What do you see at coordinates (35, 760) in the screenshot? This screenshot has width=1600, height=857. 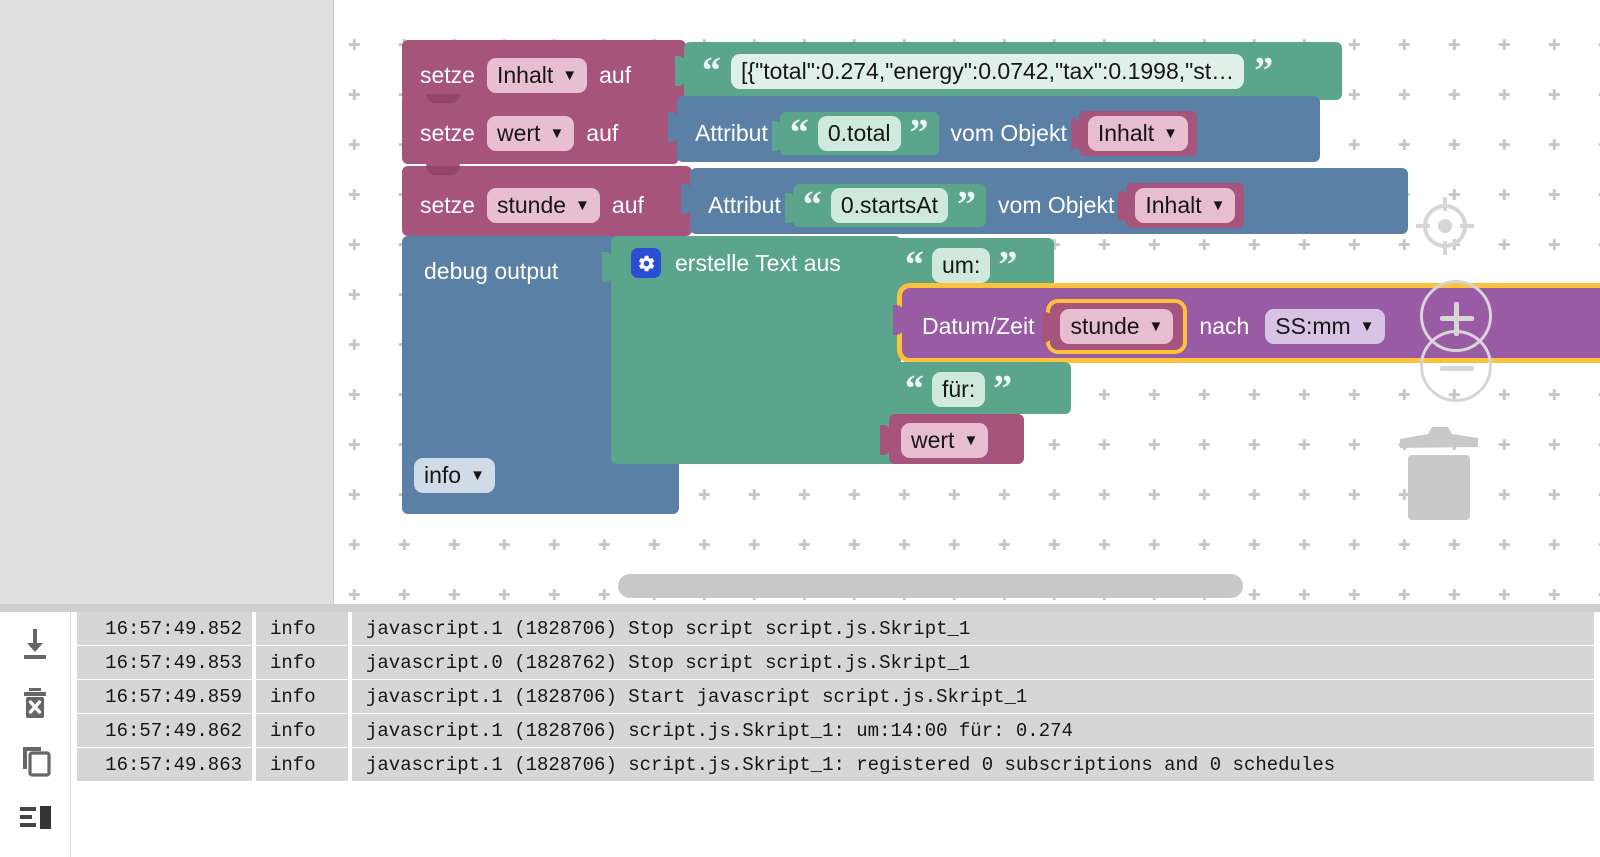 I see `copy-log-icon` at bounding box center [35, 760].